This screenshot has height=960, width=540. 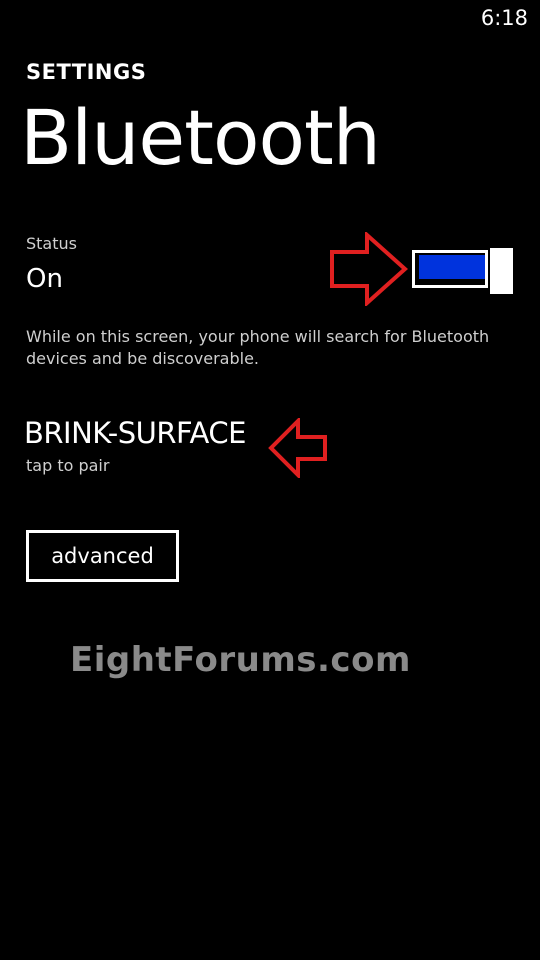 I want to click on status-bar-clock: 6:18, so click(x=504, y=18).